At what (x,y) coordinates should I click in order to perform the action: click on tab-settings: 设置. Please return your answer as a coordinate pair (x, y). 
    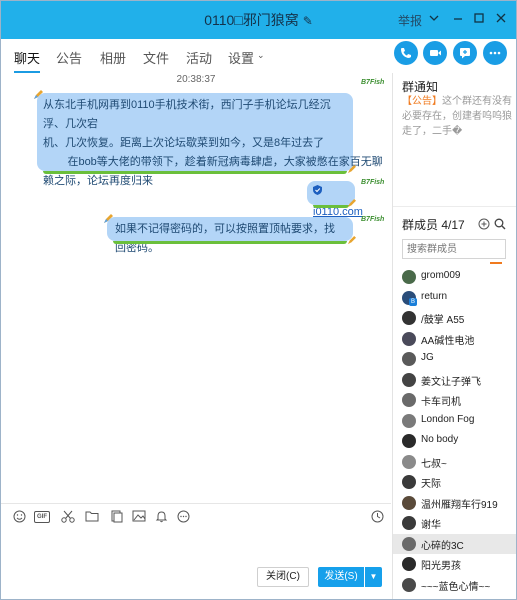
    Looking at the image, I should click on (241, 57).